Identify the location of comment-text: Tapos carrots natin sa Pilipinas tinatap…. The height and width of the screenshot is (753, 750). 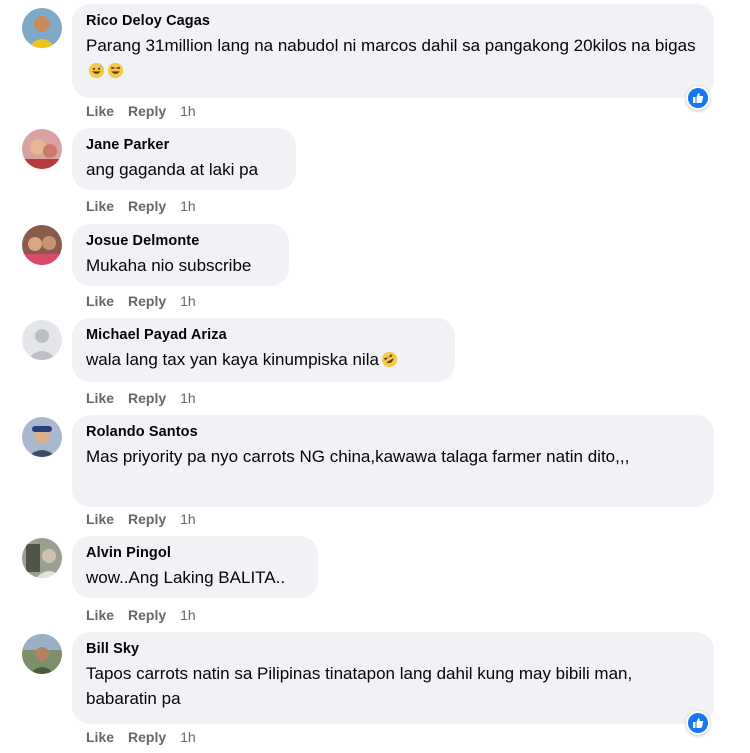
(359, 686).